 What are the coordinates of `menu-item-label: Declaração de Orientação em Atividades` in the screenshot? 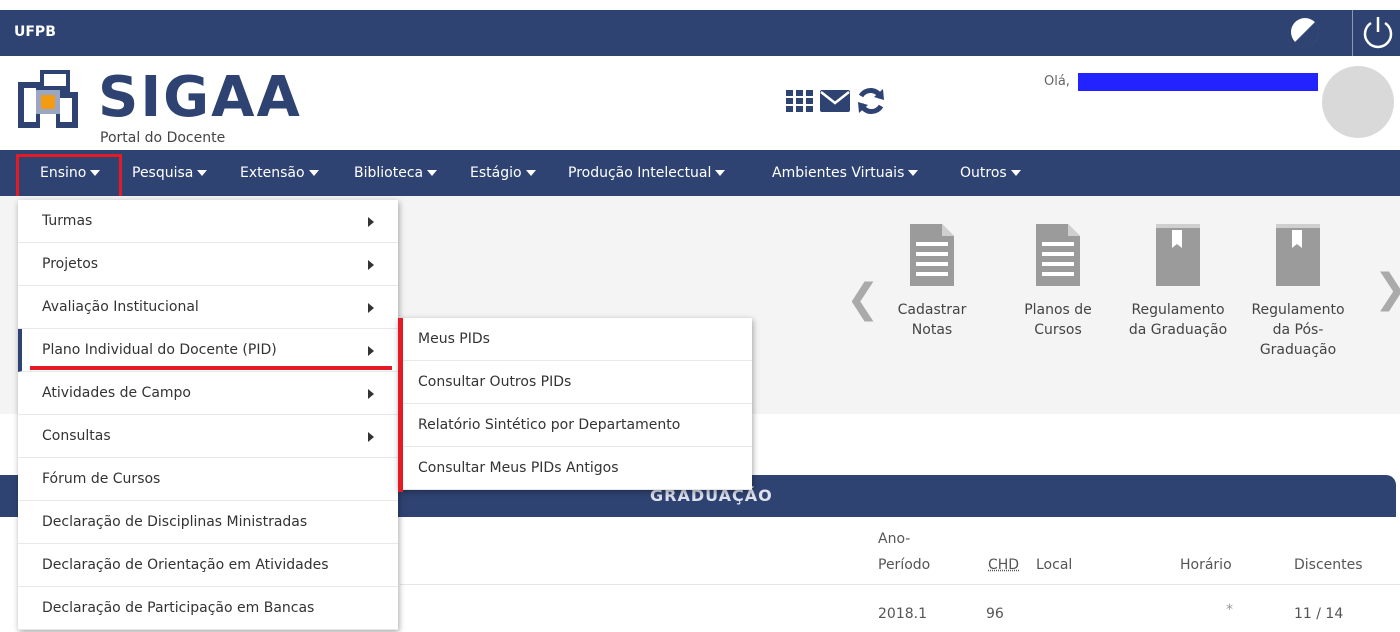 It's located at (185, 565).